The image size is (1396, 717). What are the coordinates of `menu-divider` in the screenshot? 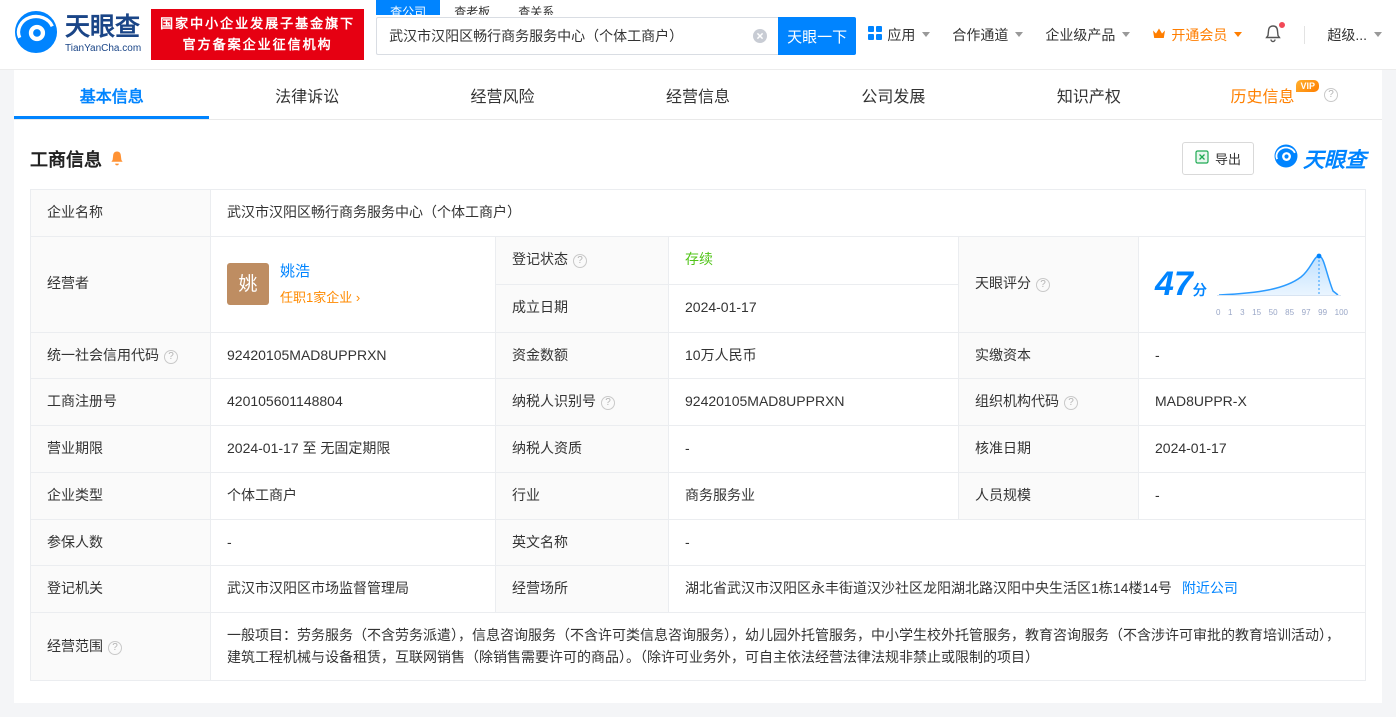 It's located at (1305, 34).